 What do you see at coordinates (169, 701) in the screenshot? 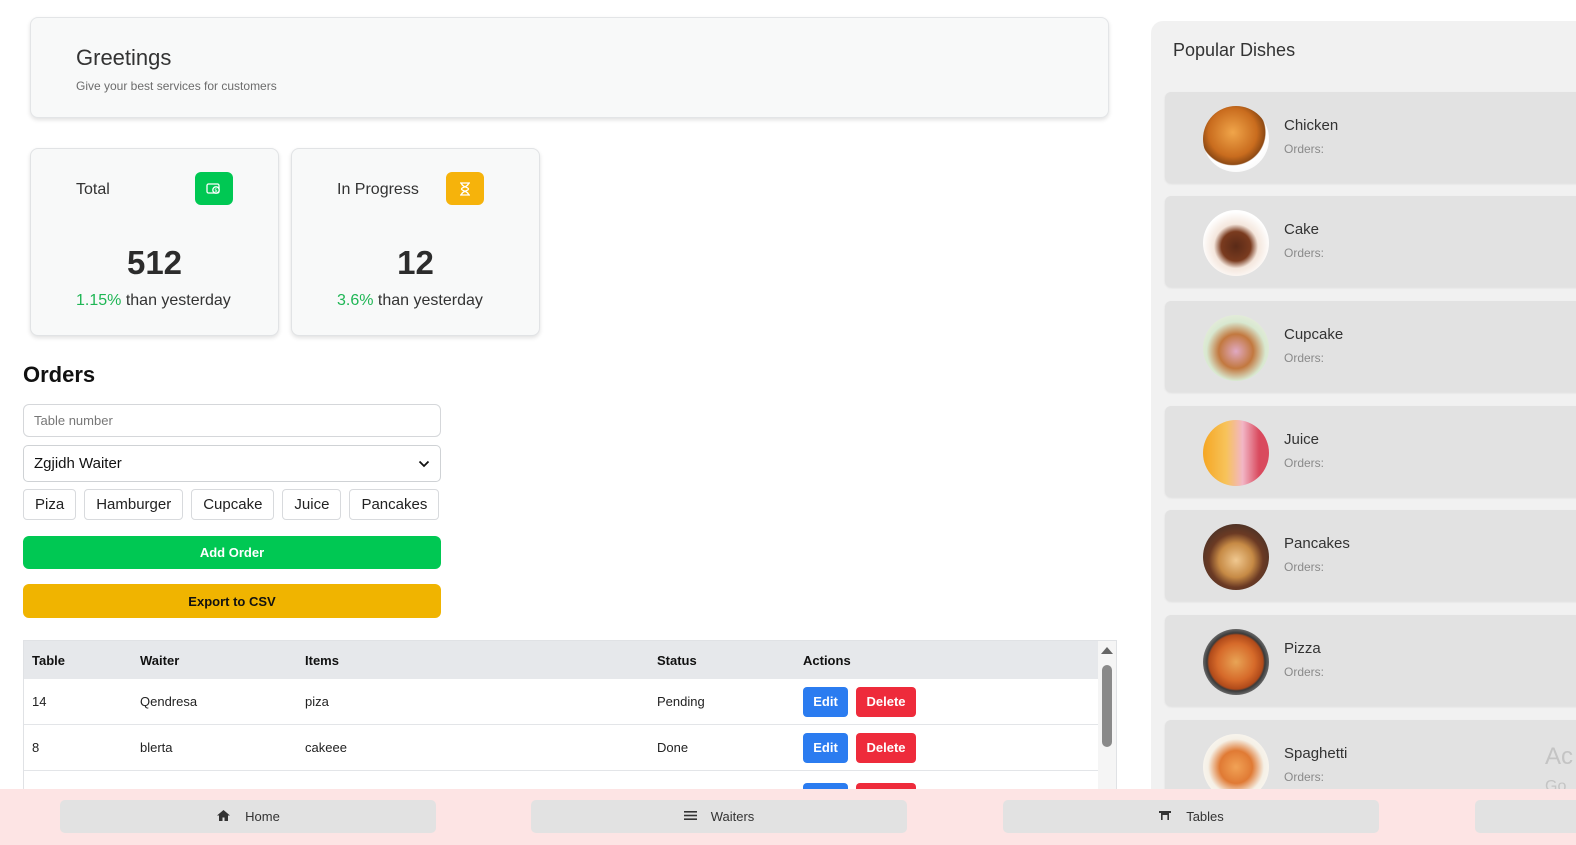
I see `cell-waiter: Qendresa` at bounding box center [169, 701].